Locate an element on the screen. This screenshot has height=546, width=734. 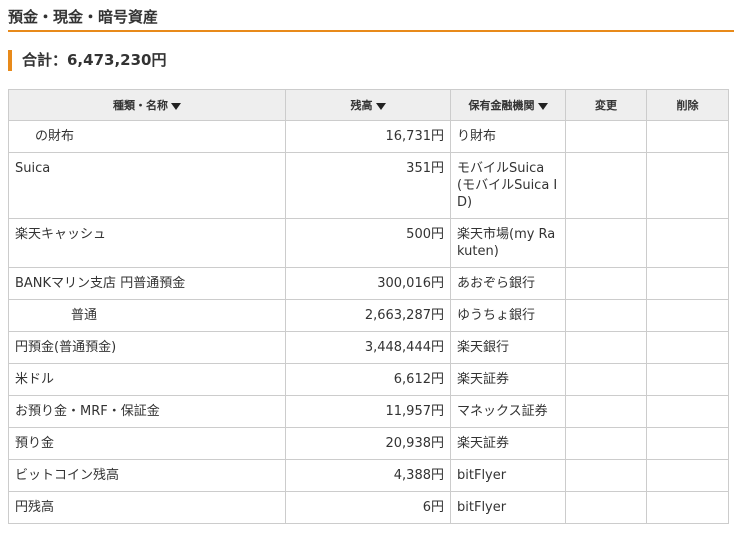
row-name: 米ドル is located at coordinates (147, 379).